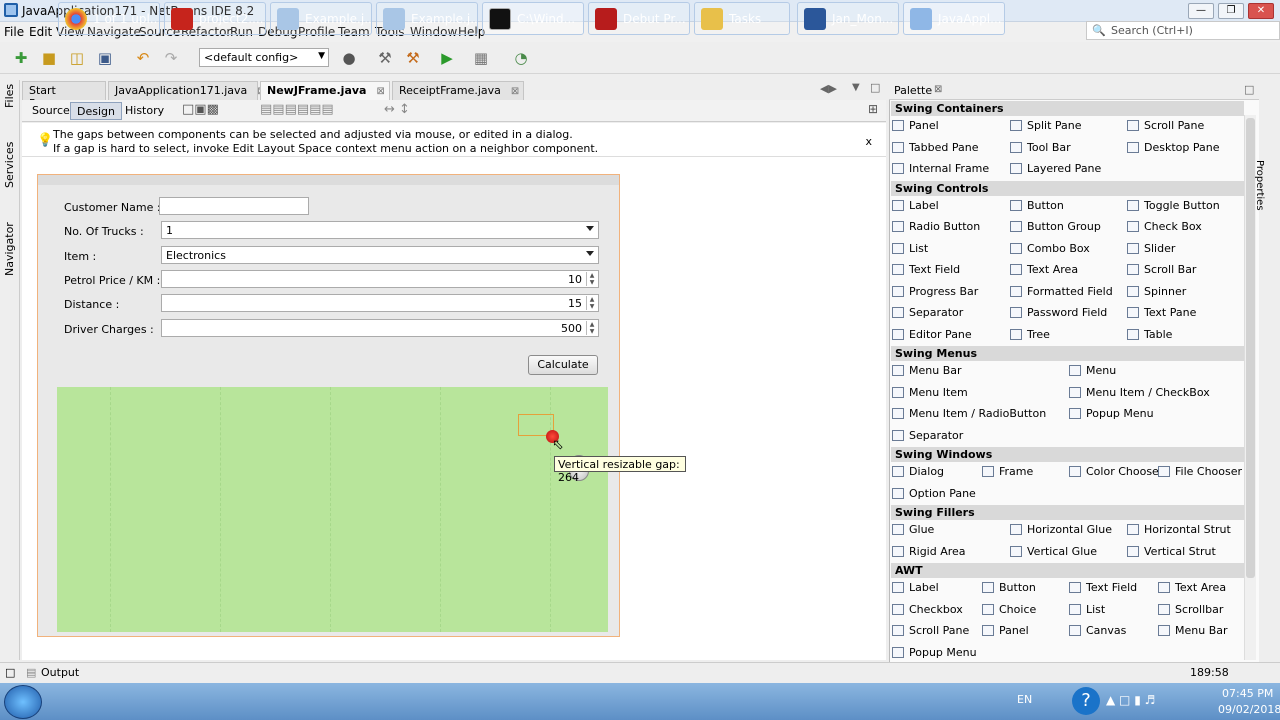 Image resolution: width=1280 pixels, height=720 pixels. What do you see at coordinates (930, 392) in the screenshot?
I see `palette-item-menu-item: Menu Item` at bounding box center [930, 392].